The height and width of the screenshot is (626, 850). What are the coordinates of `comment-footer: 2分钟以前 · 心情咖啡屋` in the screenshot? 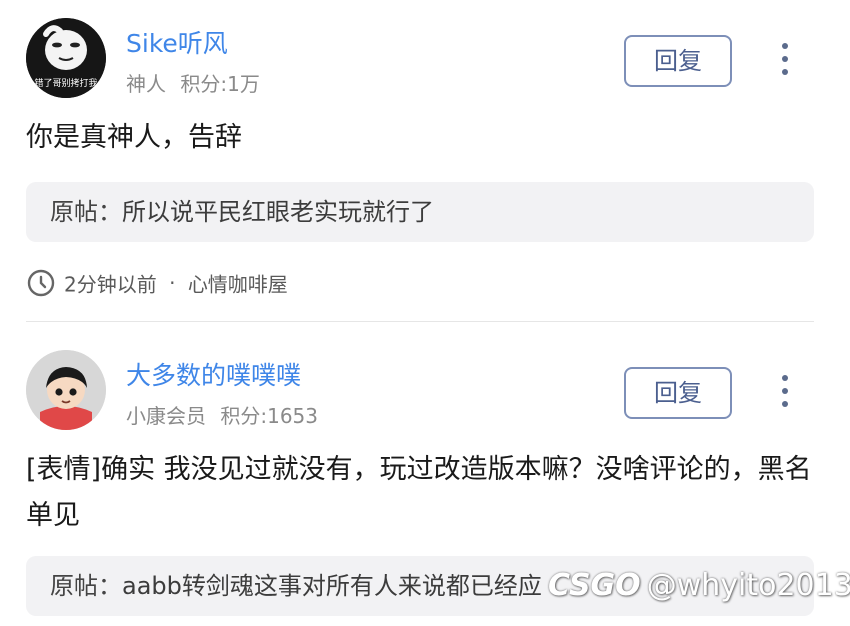 It's located at (157, 283).